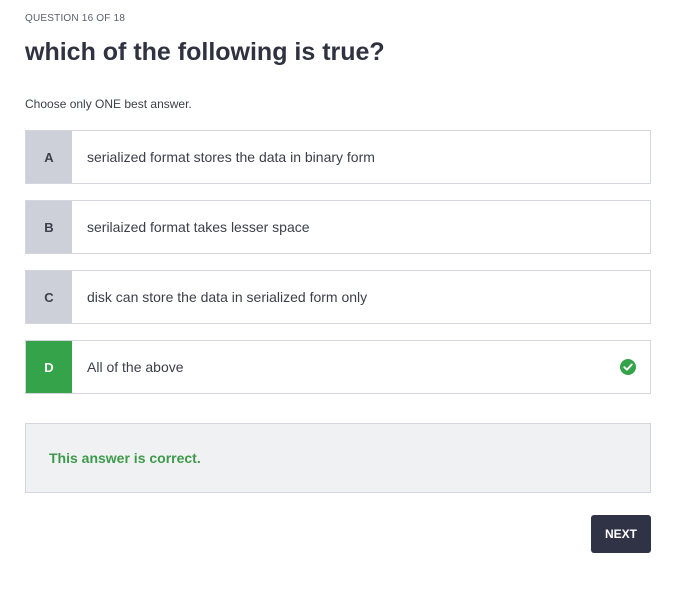  I want to click on option-text: All of the above, so click(135, 367).